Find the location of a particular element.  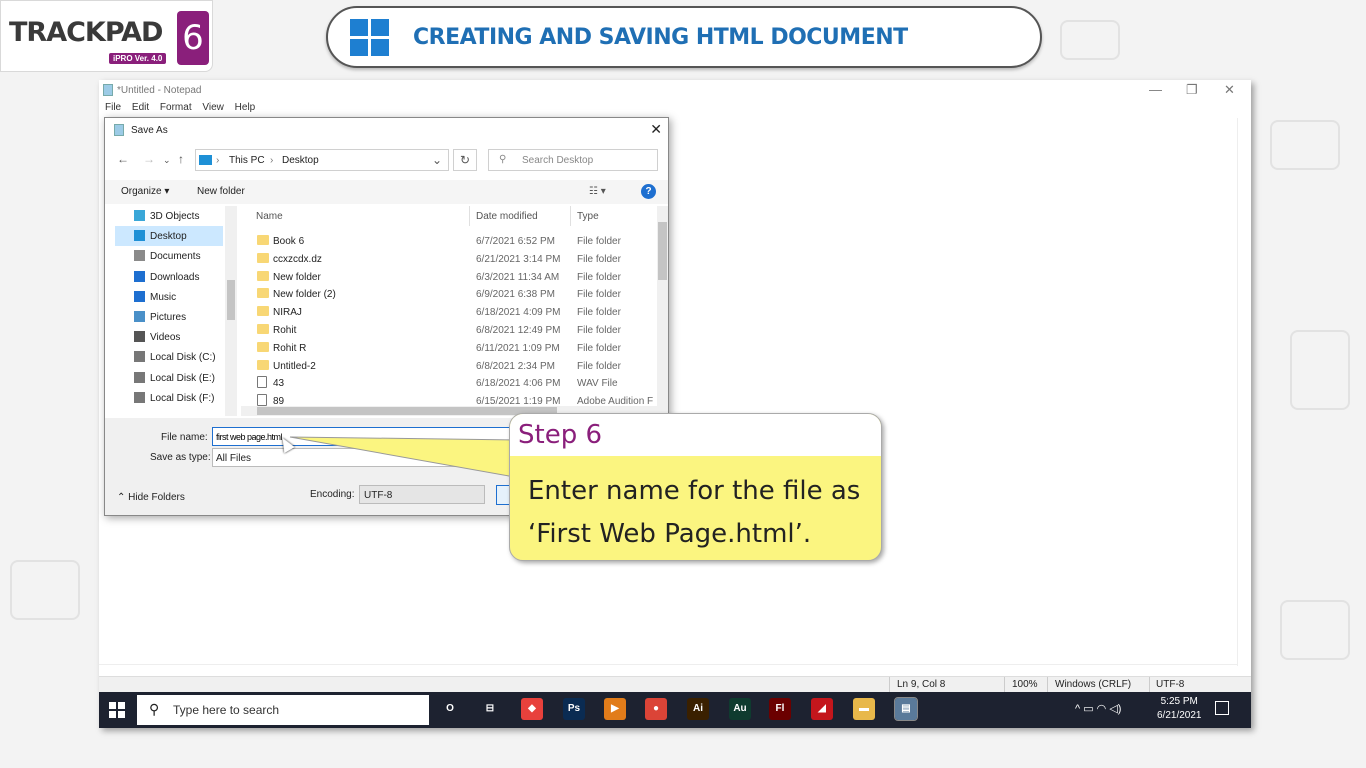

taskbar-search-placeholder: Type here to search is located at coordinates (226, 710).